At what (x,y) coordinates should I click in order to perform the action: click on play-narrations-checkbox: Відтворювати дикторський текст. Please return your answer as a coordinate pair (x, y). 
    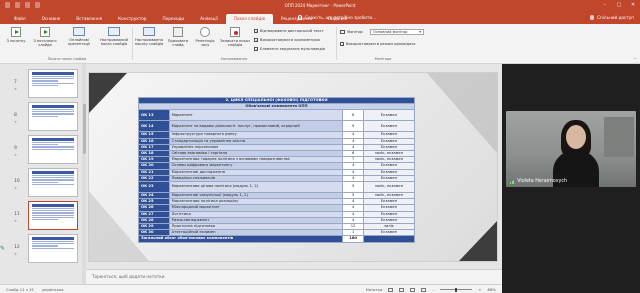
    Looking at the image, I should click on (289, 31).